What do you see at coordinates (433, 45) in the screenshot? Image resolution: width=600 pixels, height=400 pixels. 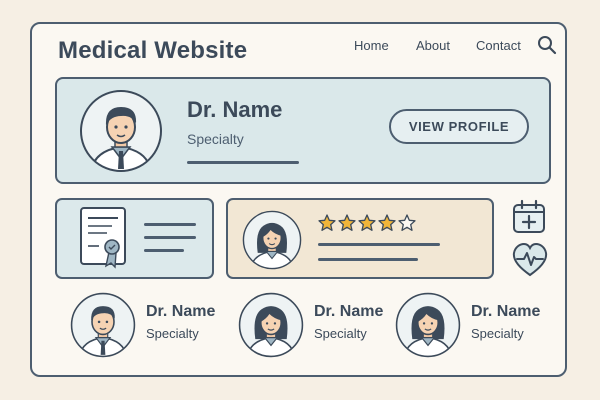 I see `nav-about-link: About` at bounding box center [433, 45].